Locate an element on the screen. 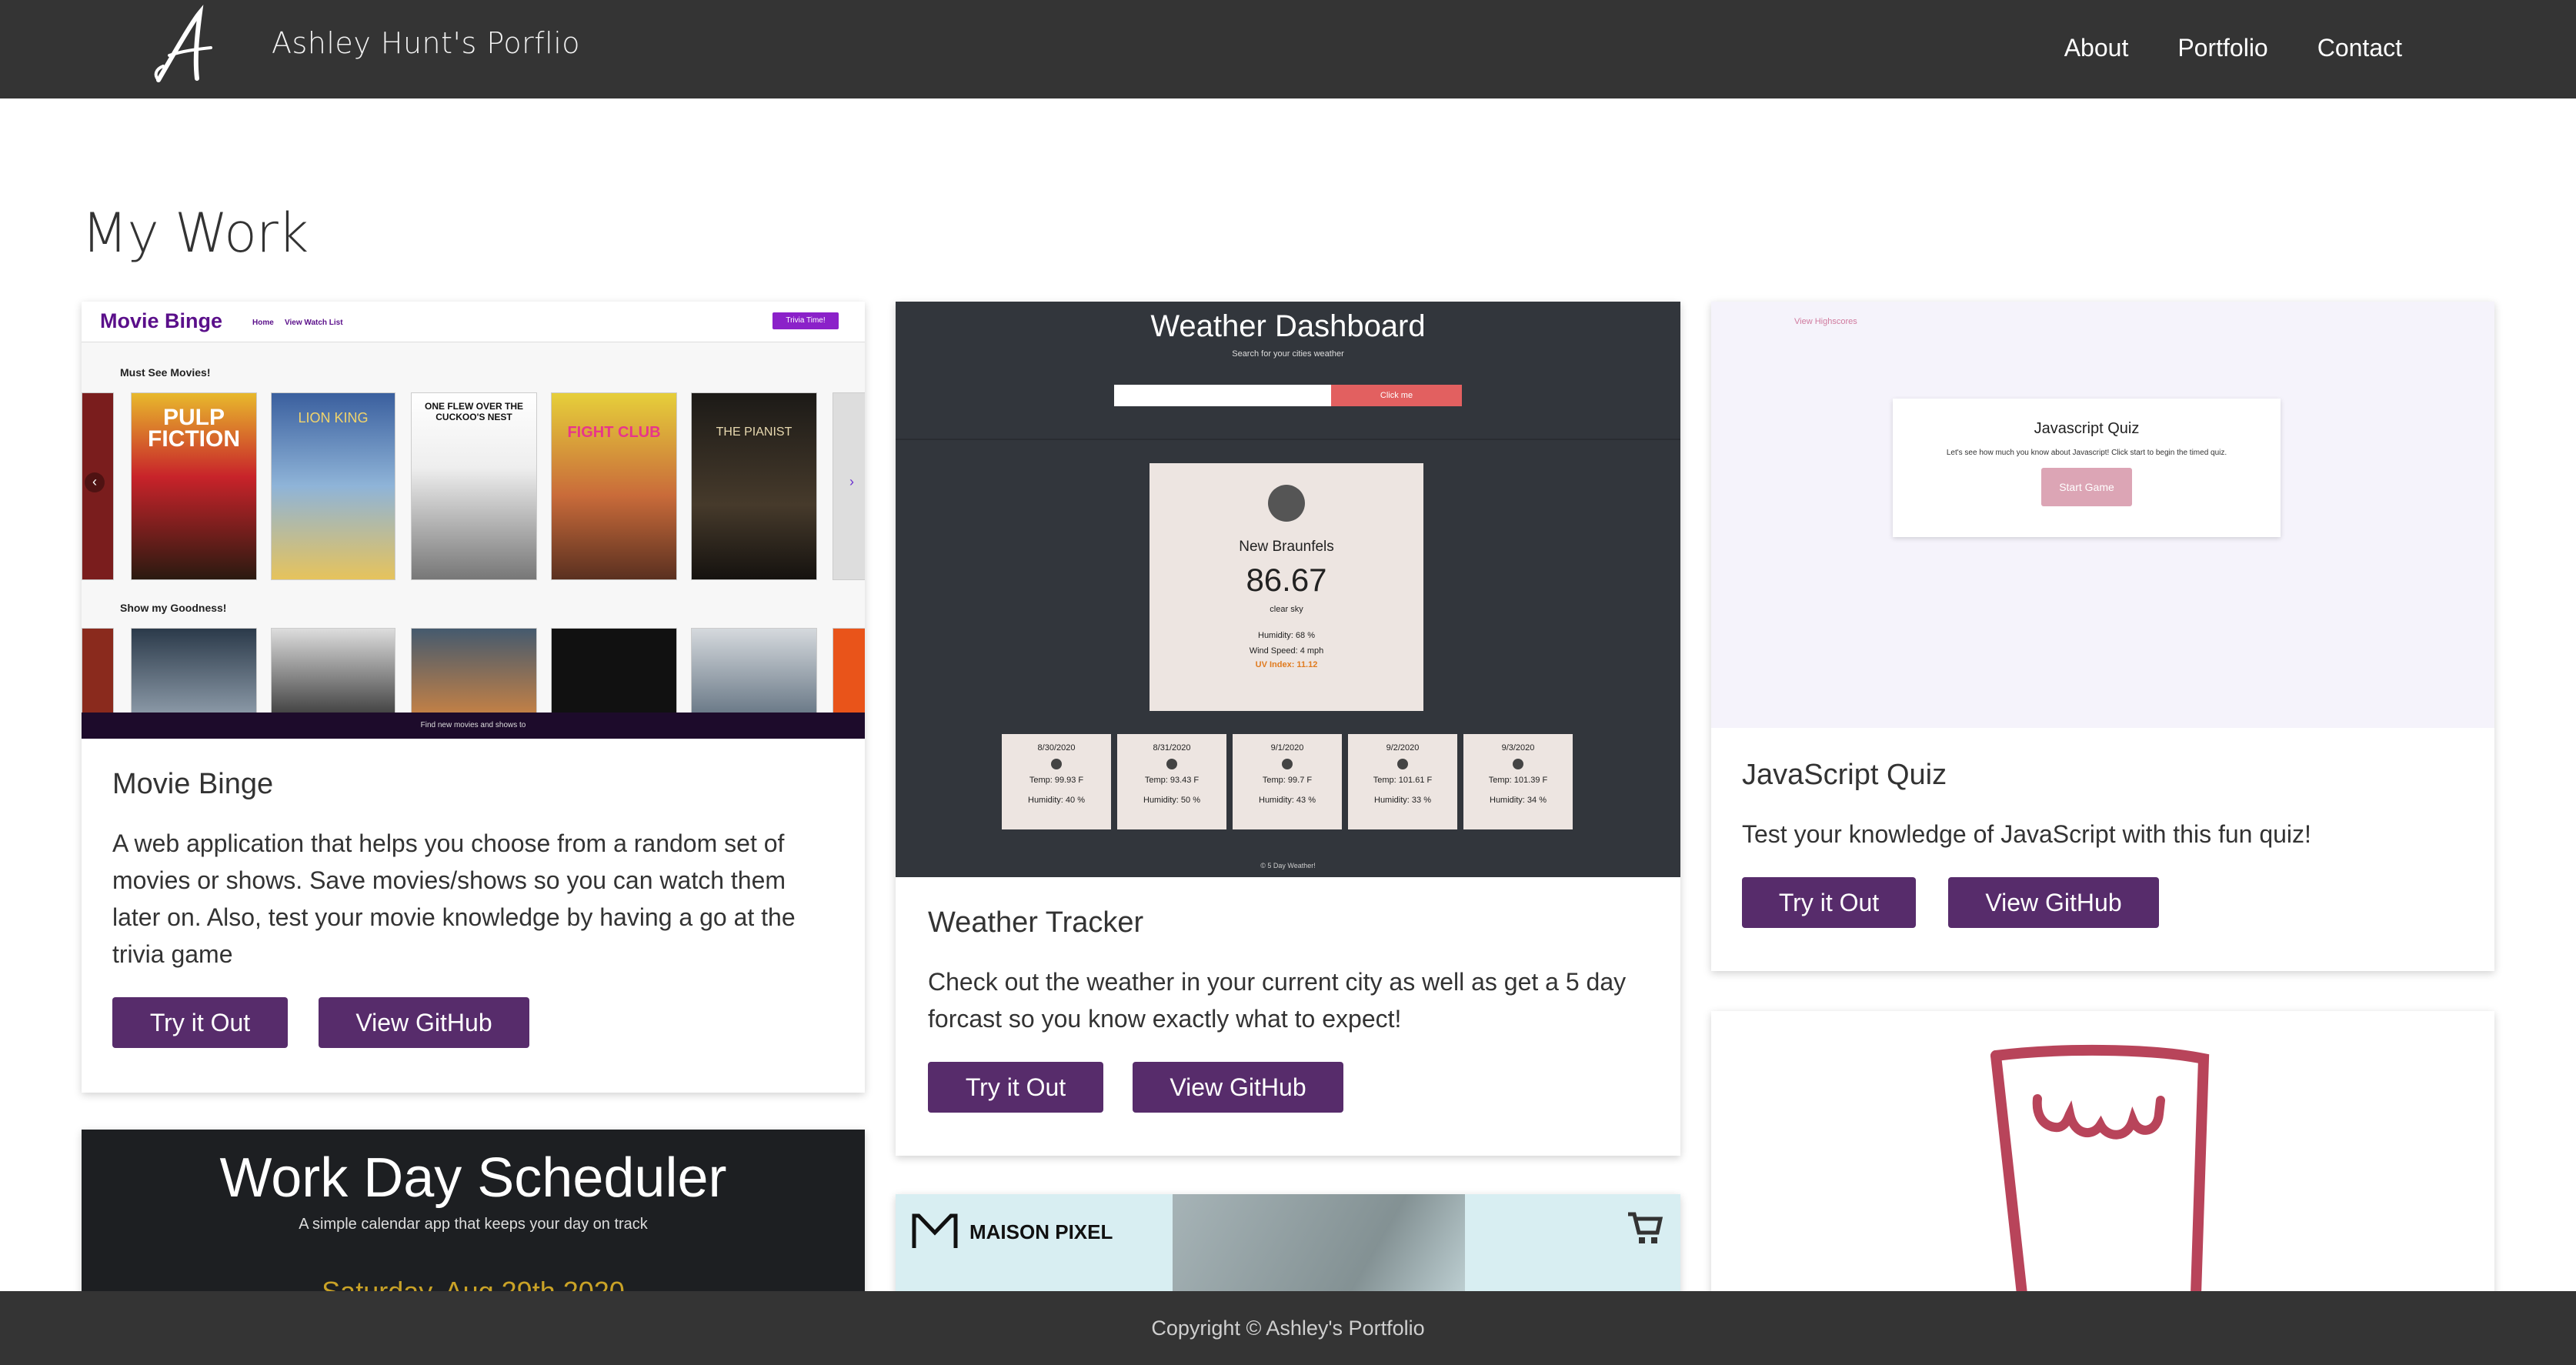 Image resolution: width=2576 pixels, height=1365 pixels. poster-title: THE PIANIST is located at coordinates (754, 432).